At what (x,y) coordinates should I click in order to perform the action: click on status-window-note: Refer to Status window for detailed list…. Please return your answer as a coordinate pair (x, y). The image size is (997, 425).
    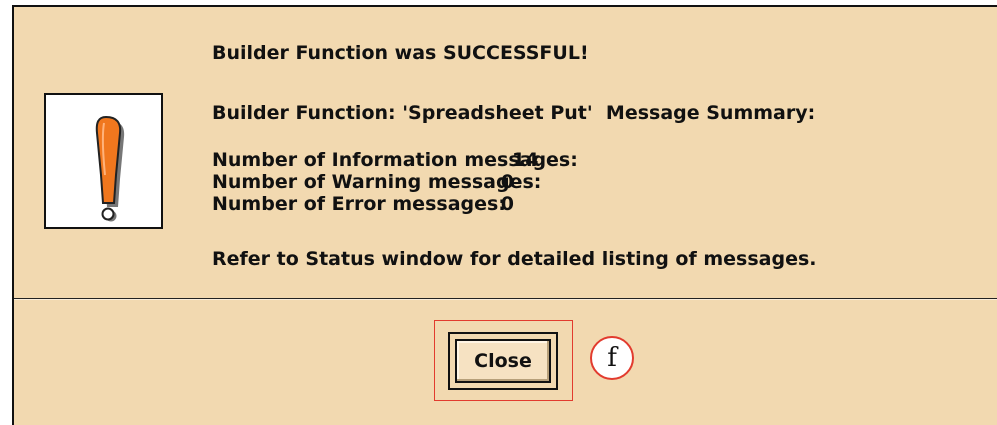
    Looking at the image, I should click on (514, 259).